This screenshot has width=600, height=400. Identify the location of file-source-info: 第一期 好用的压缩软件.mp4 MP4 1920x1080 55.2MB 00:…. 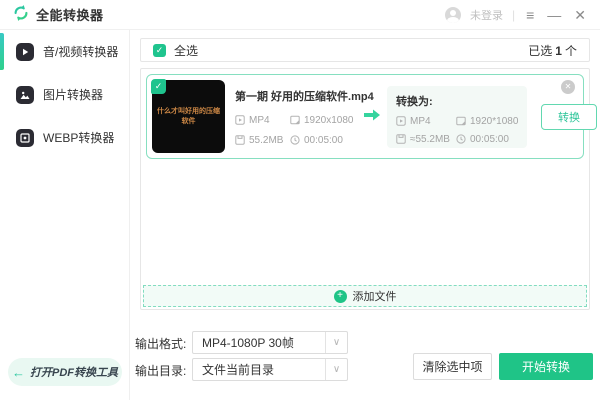
(304, 117).